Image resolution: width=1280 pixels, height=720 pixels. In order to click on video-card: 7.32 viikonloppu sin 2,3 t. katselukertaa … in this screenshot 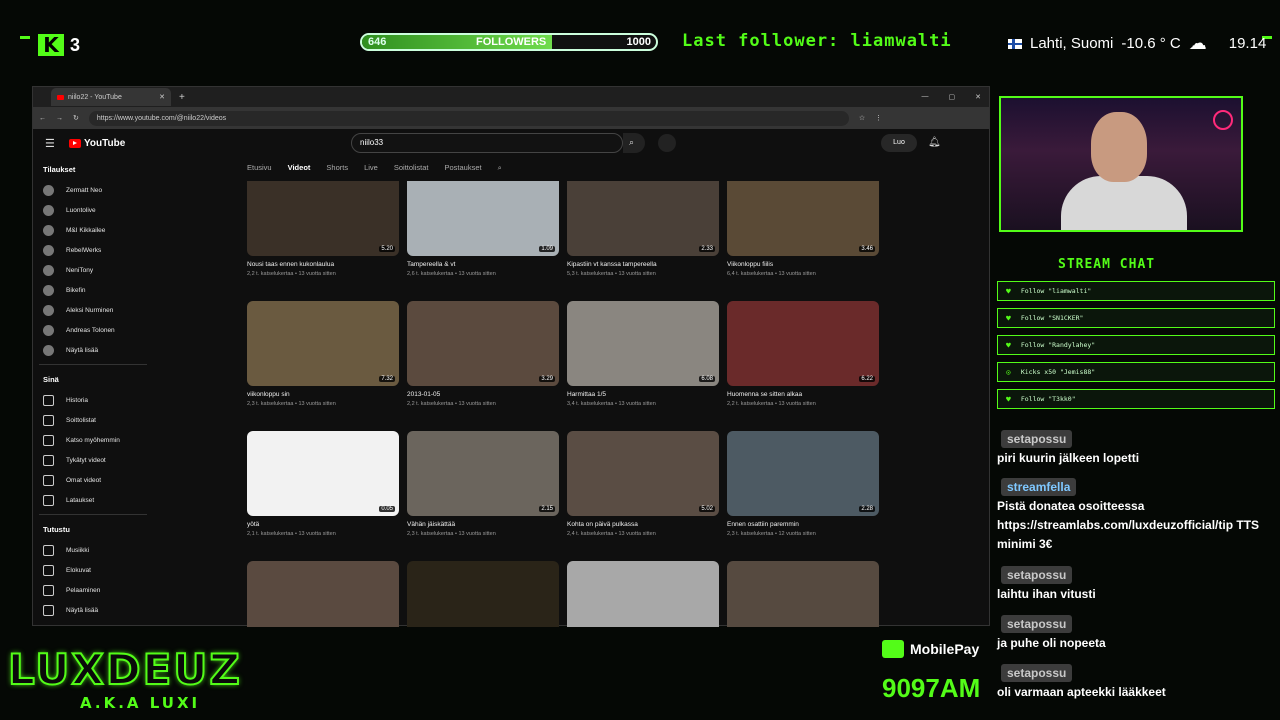, I will do `click(323, 354)`.